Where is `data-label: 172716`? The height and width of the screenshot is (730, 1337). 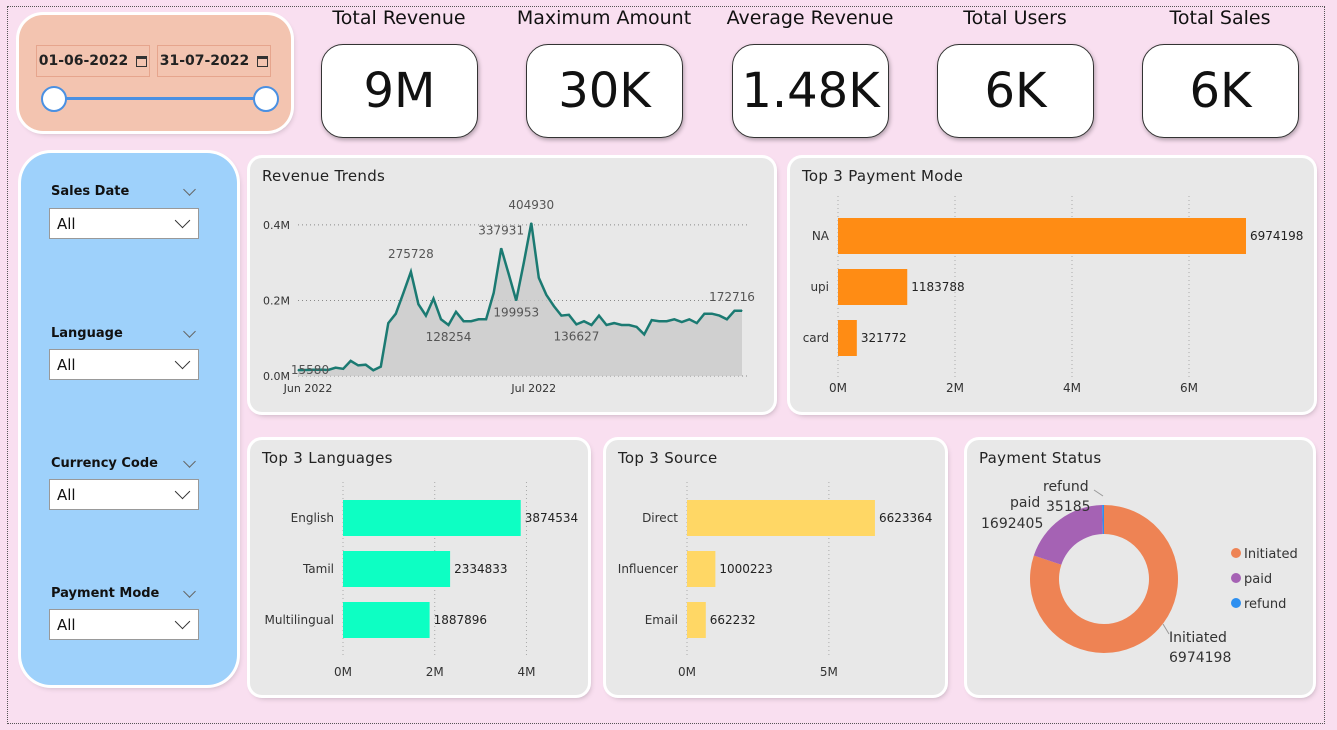 data-label: 172716 is located at coordinates (732, 297).